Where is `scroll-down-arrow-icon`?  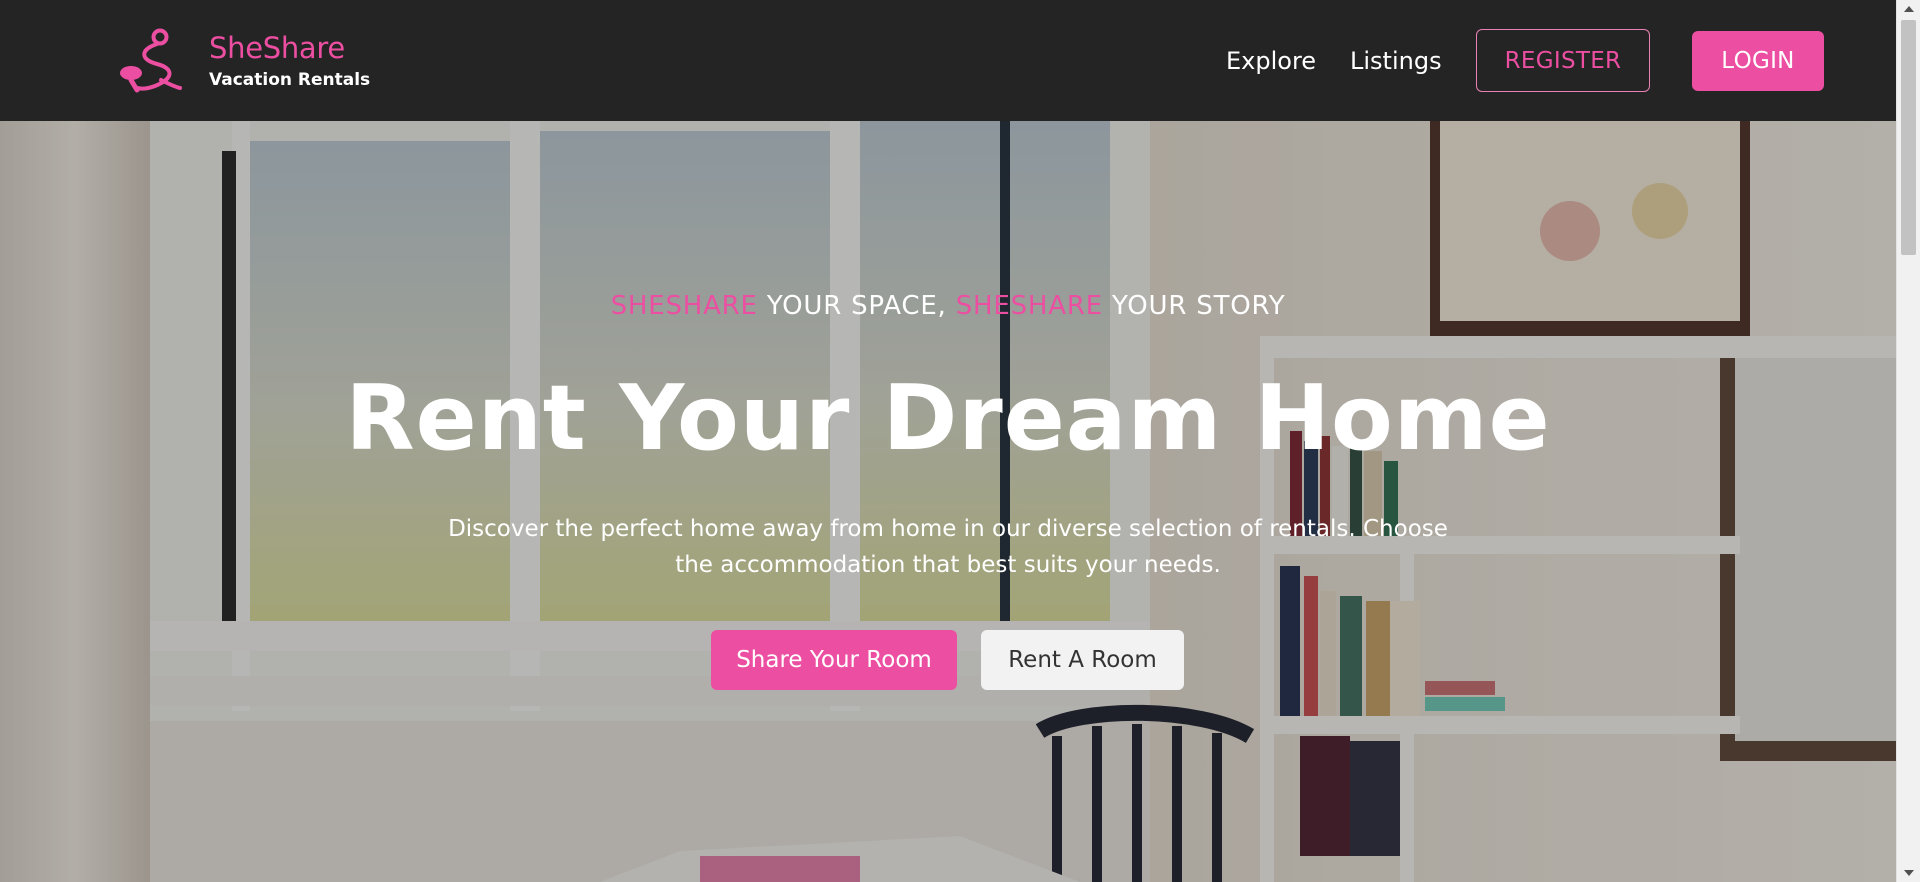 scroll-down-arrow-icon is located at coordinates (1908, 873).